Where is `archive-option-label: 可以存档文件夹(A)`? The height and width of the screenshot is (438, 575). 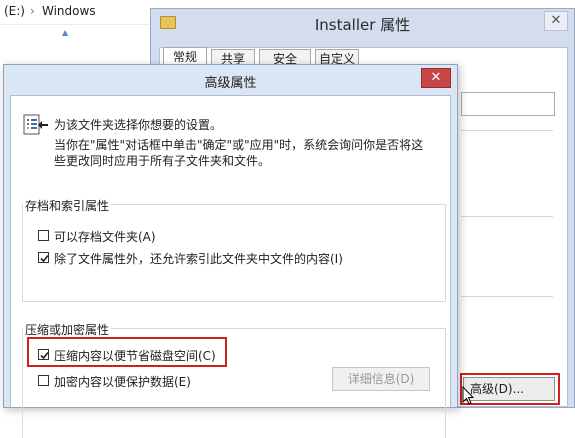 archive-option-label: 可以存档文件夹(A) is located at coordinates (105, 236).